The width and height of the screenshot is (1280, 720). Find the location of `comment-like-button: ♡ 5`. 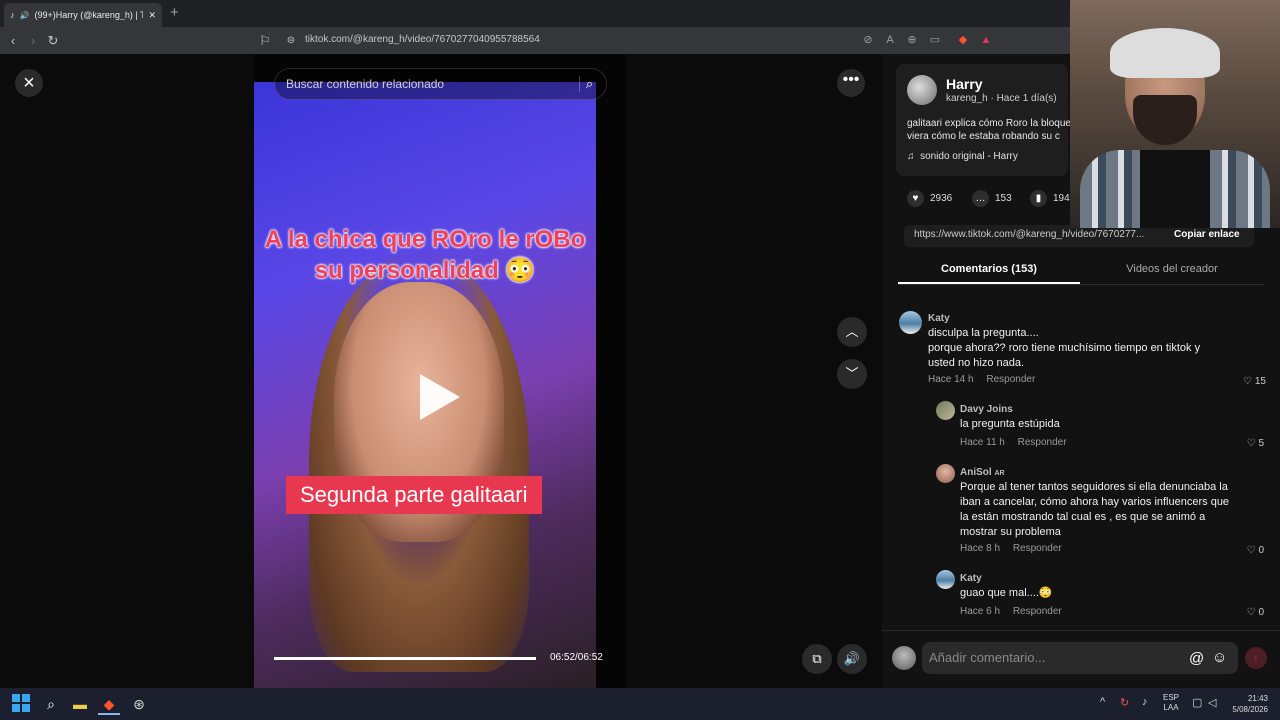

comment-like-button: ♡ 5 is located at coordinates (1247, 443).